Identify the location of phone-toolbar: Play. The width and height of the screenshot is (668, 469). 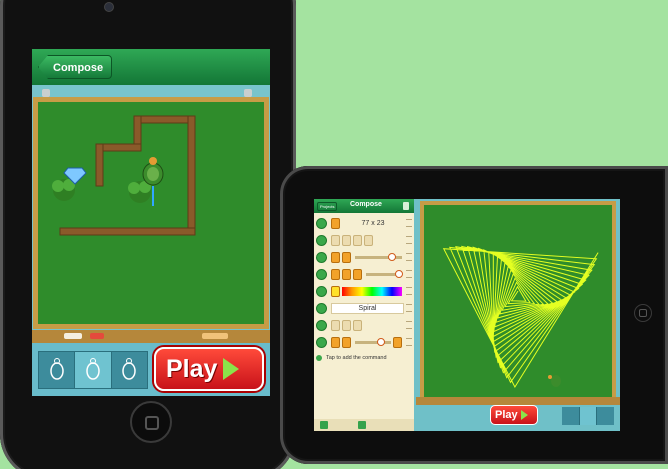
(151, 369).